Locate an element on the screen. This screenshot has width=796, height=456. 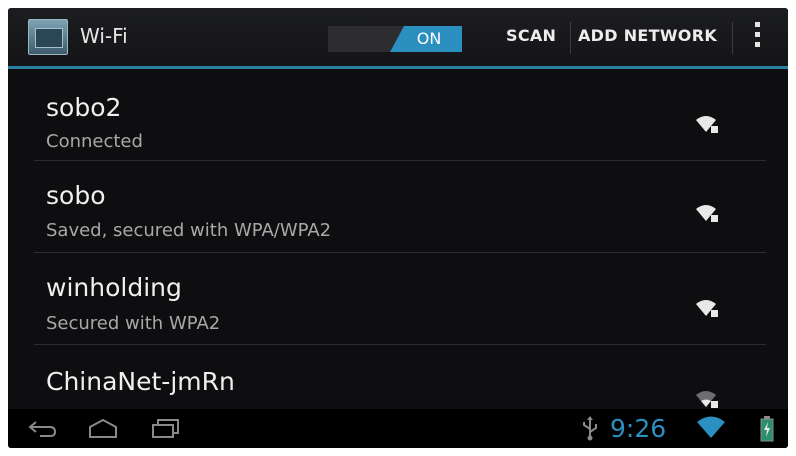
wifi-status-icon is located at coordinates (711, 429).